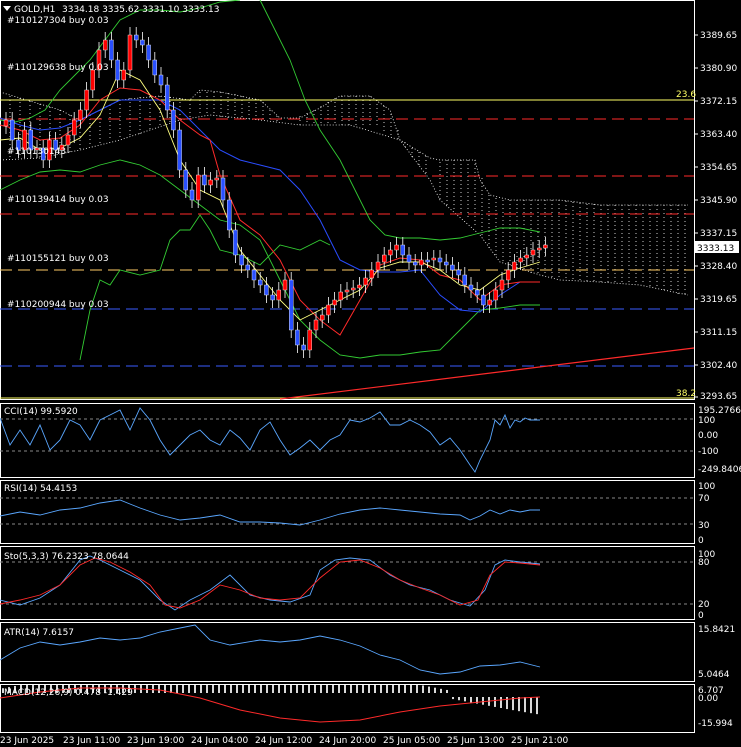  Describe the element at coordinates (701, 616) in the screenshot. I see `stoch-tick: 0` at that location.